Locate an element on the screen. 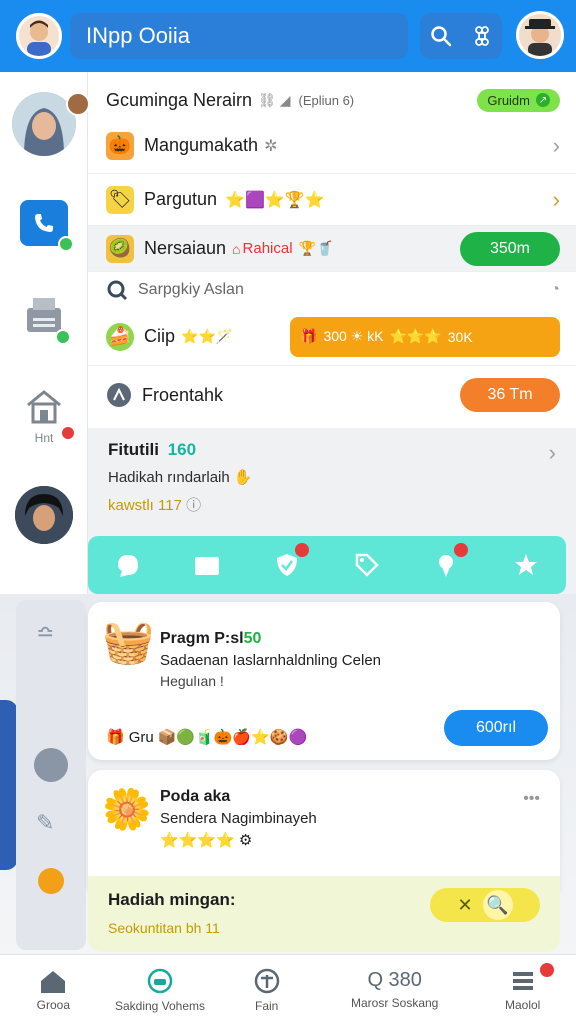 This screenshot has height=1024, width=576. menu-icon: ≏ is located at coordinates (45, 633).